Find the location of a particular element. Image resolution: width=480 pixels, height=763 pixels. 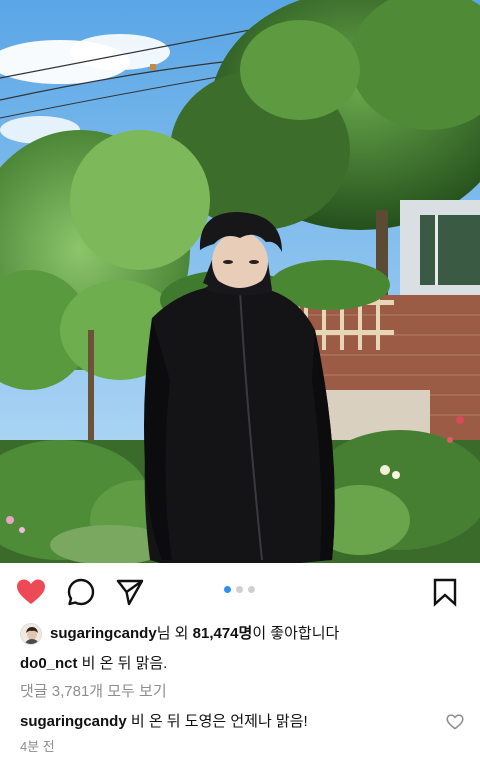

comment-text: 비 온 뒤 도영은 언제나 맑음! is located at coordinates (217, 721).